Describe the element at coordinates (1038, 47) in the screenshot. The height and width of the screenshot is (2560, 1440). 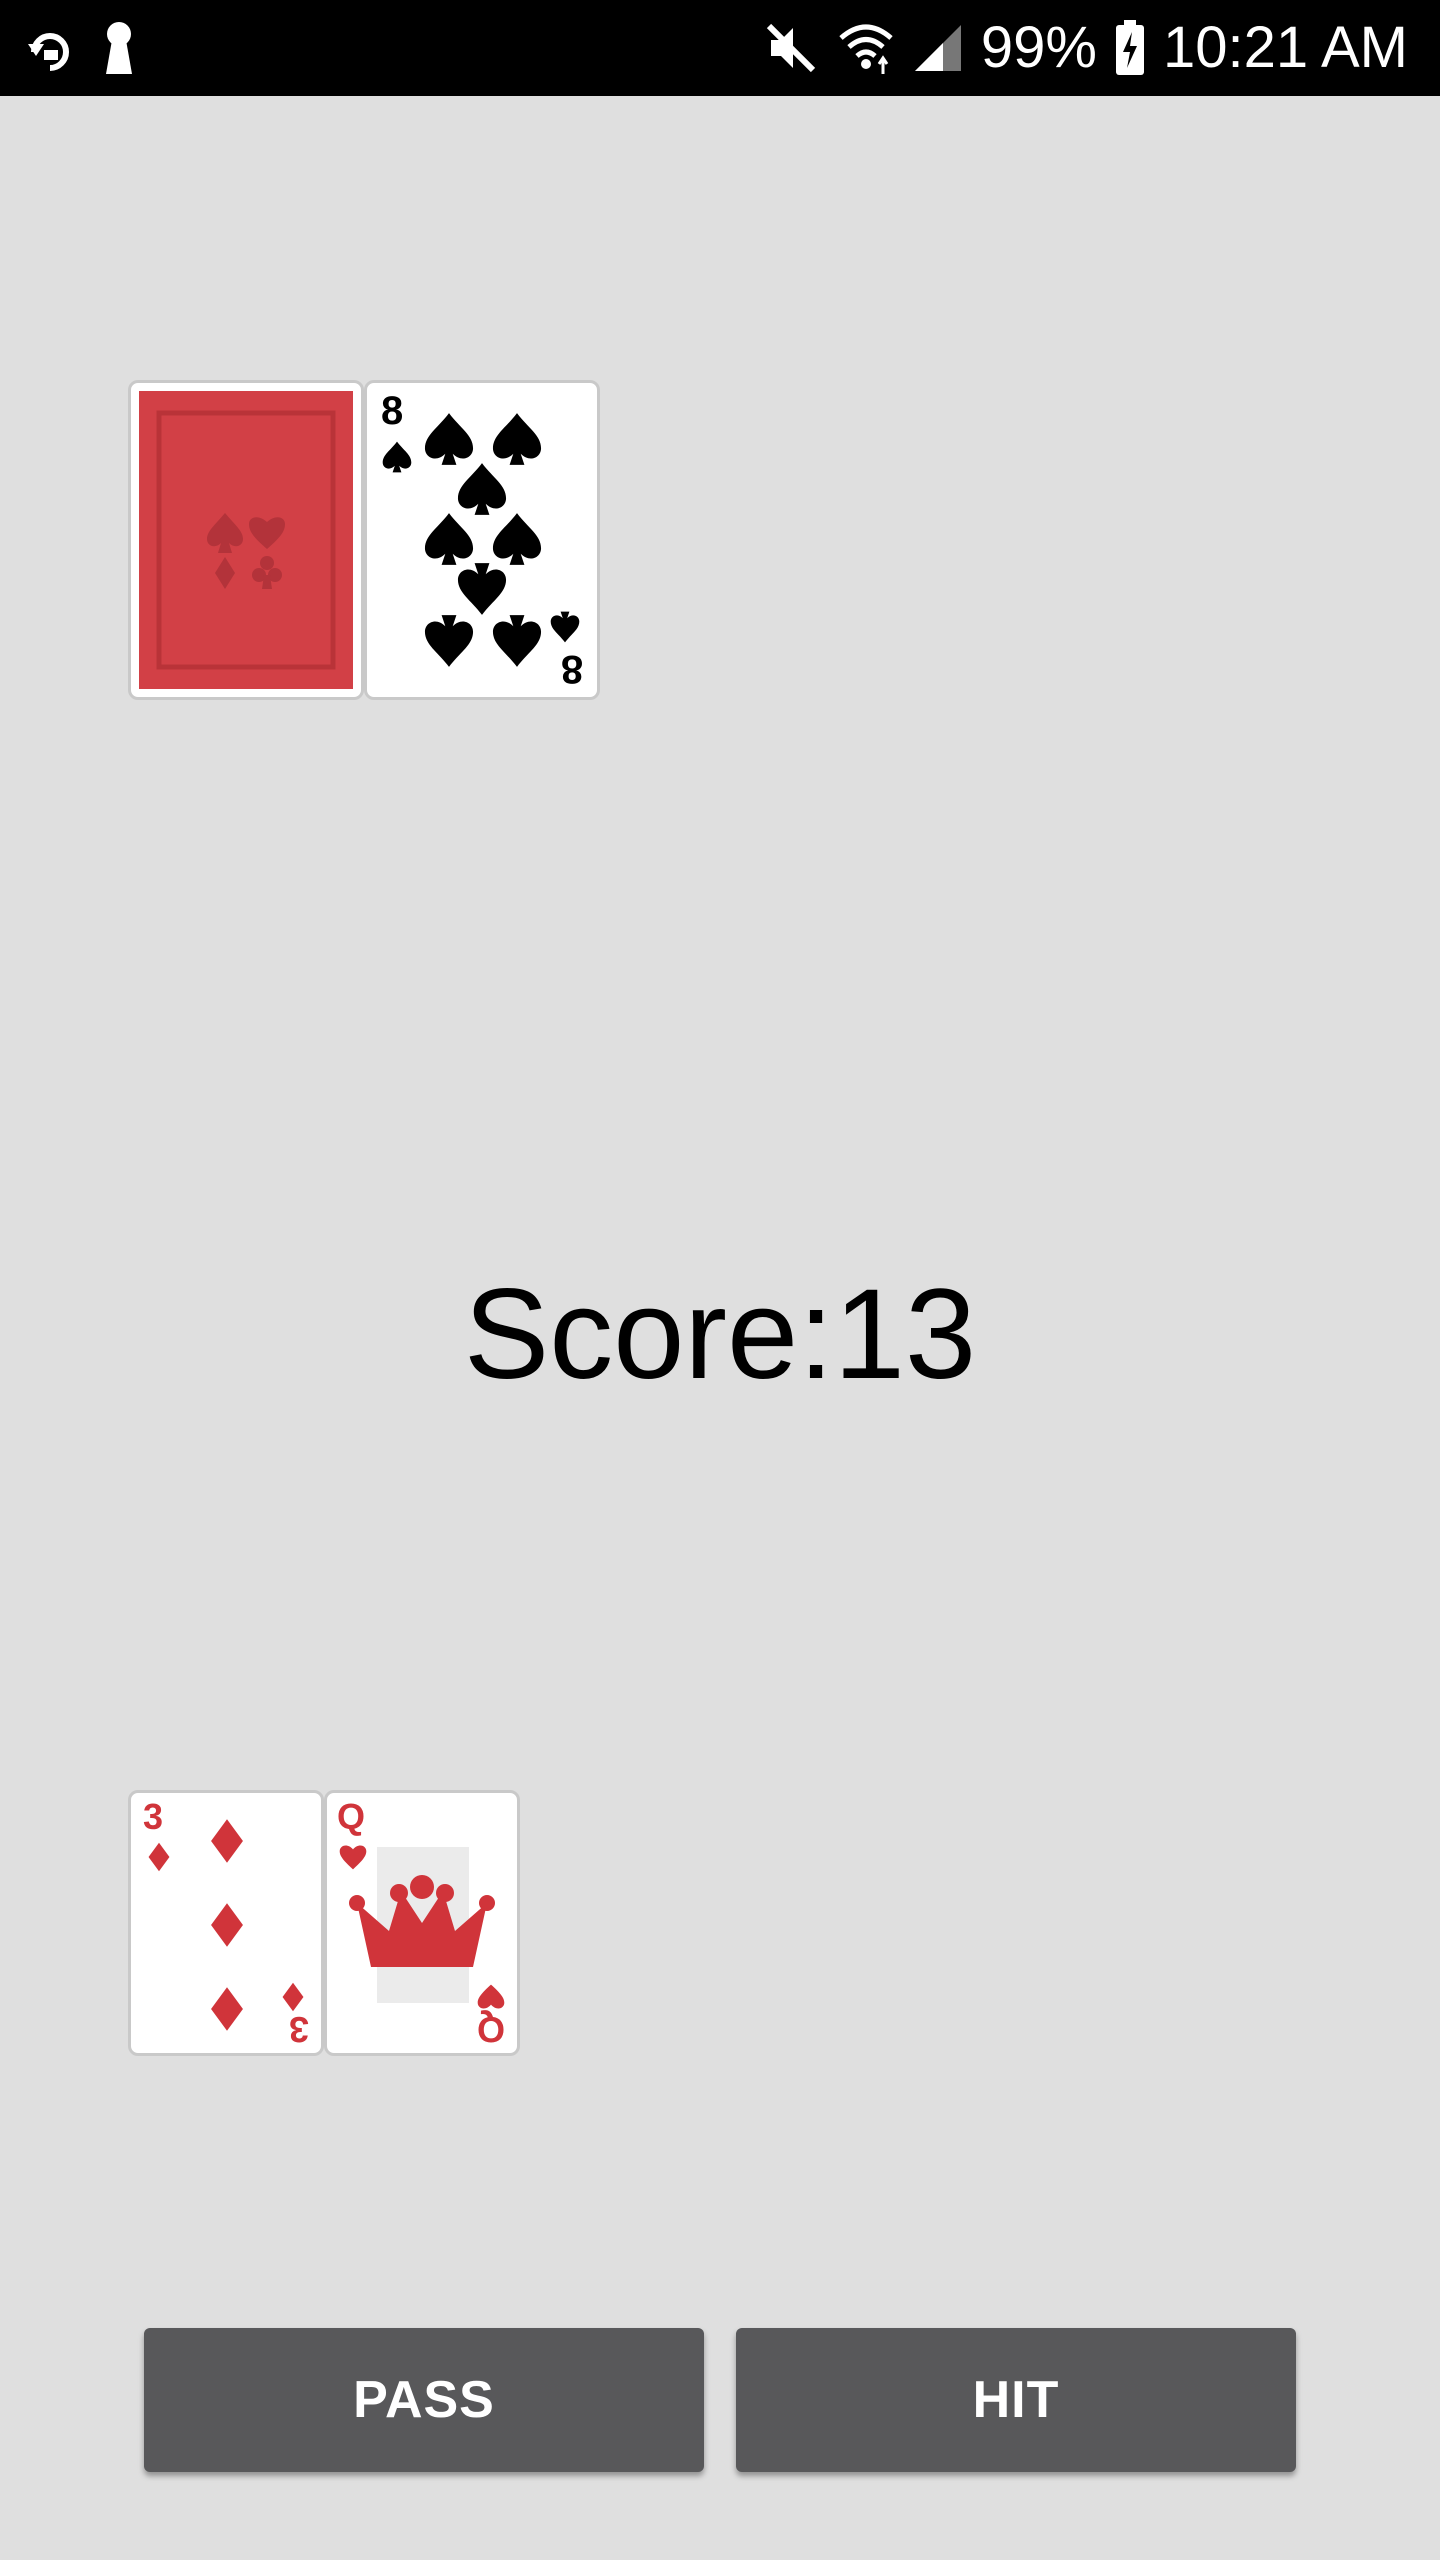
I see `battery-percent: 99%` at that location.